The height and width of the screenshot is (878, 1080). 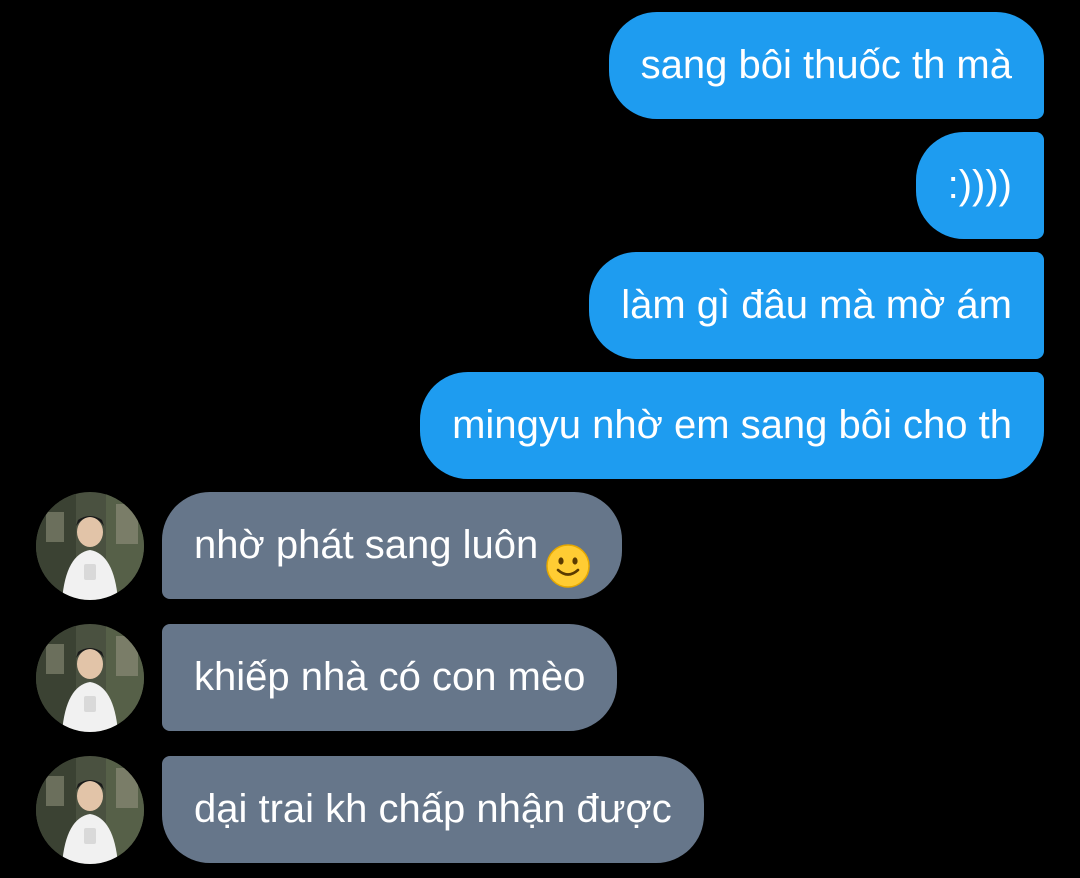 I want to click on message-text: sang bôi thuốc th mà, so click(x=826, y=65).